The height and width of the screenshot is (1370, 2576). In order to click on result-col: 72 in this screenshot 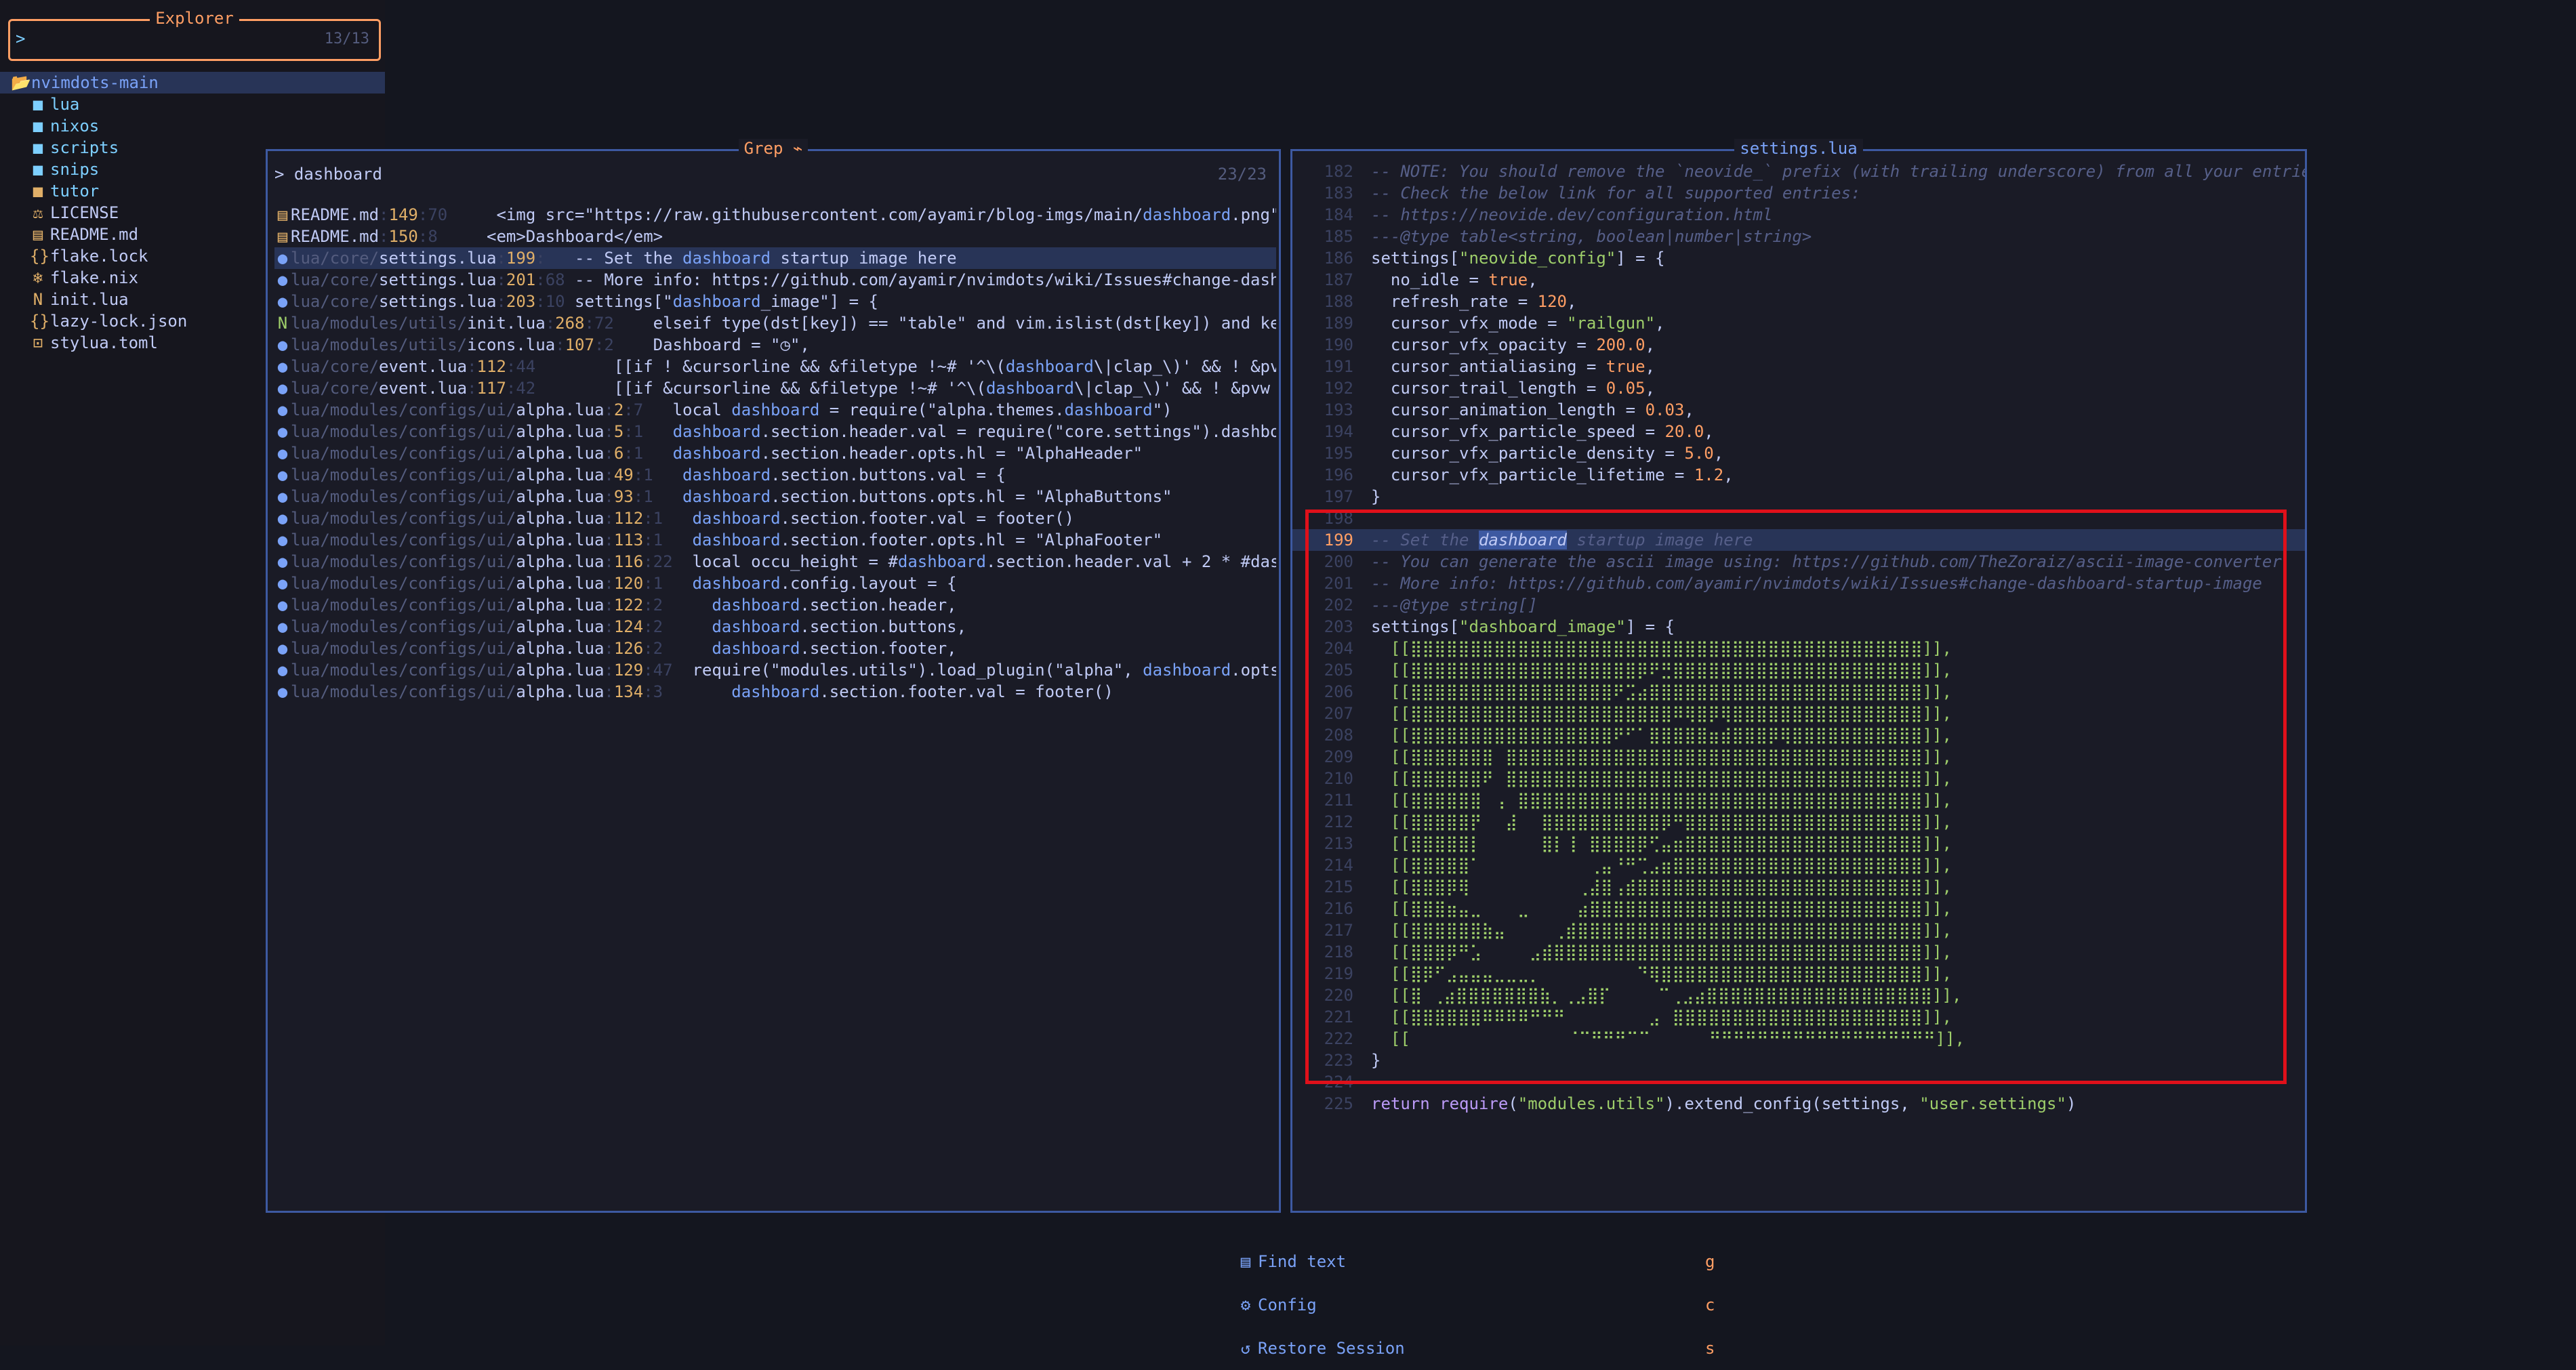, I will do `click(604, 323)`.